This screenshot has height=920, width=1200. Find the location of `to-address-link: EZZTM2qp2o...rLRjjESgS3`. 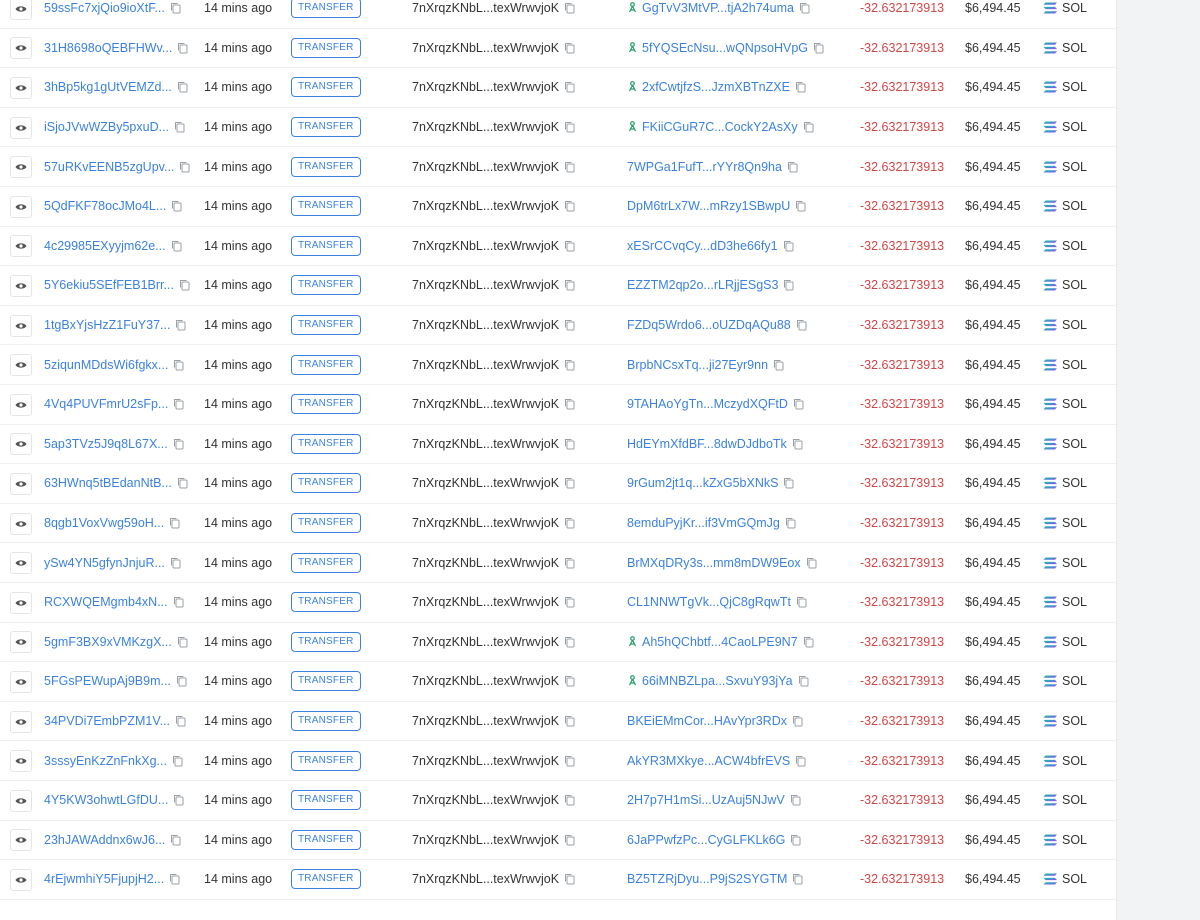

to-address-link: EZZTM2qp2o...rLRjjESgS3 is located at coordinates (702, 285).